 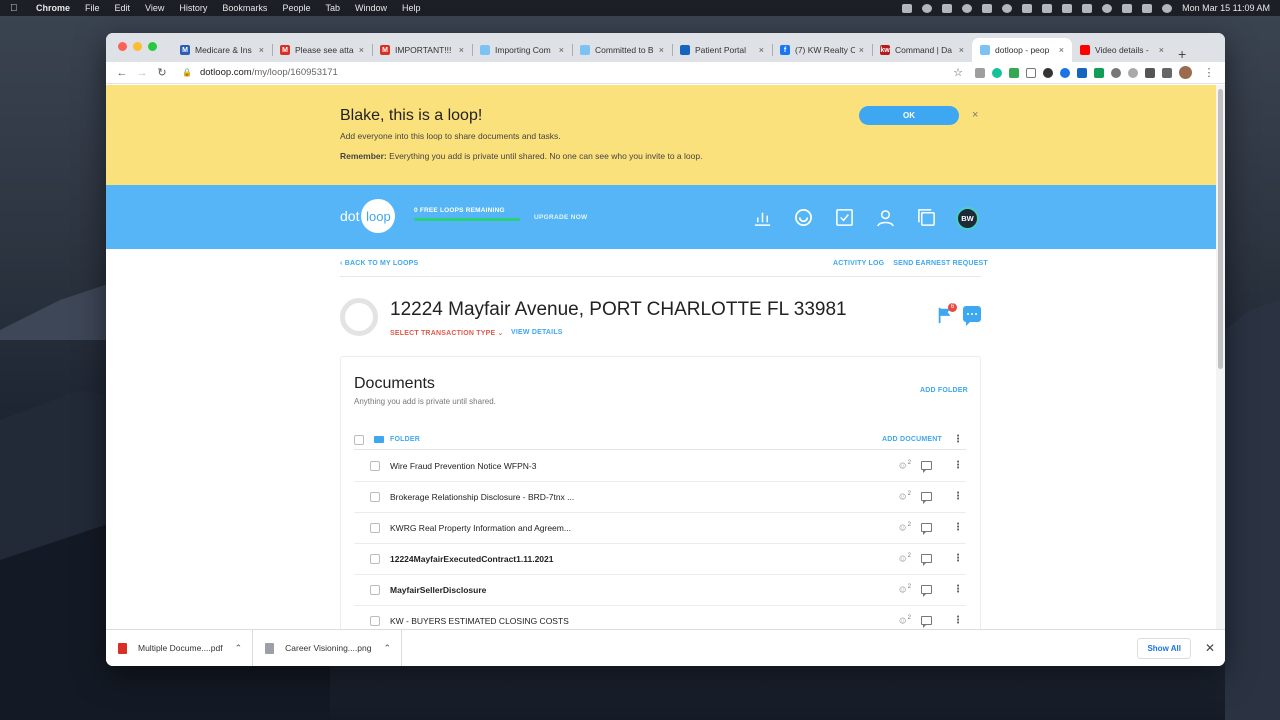 I want to click on minimize-window-button, so click(x=137, y=46).